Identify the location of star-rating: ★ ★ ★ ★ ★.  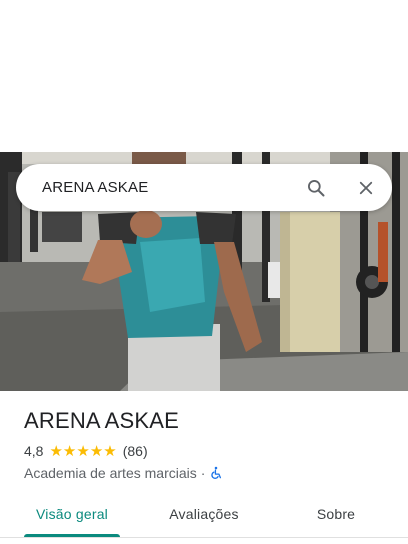
(82, 451).